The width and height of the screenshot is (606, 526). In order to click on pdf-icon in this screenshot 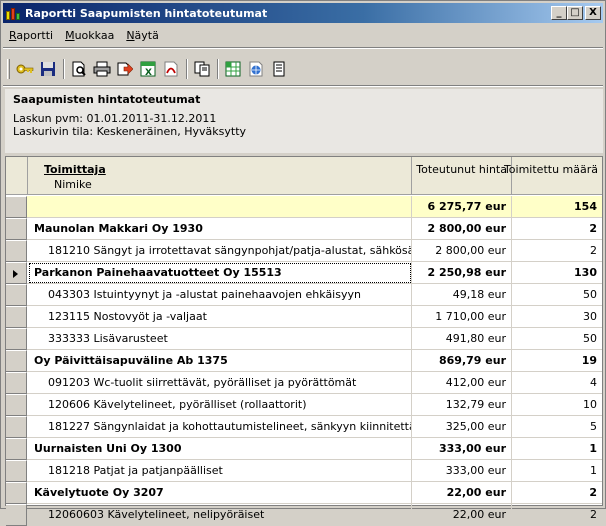, I will do `click(171, 69)`.